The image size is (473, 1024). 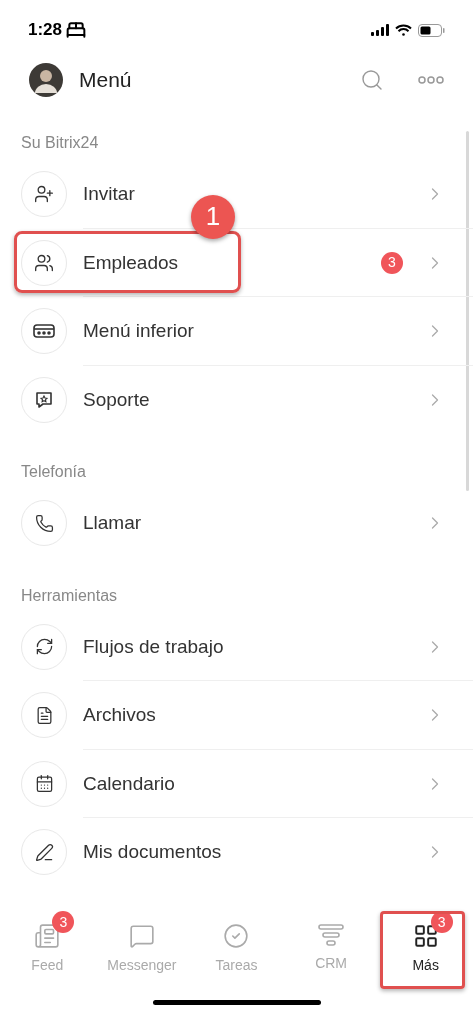 What do you see at coordinates (380, 30) in the screenshot?
I see `signal-icon` at bounding box center [380, 30].